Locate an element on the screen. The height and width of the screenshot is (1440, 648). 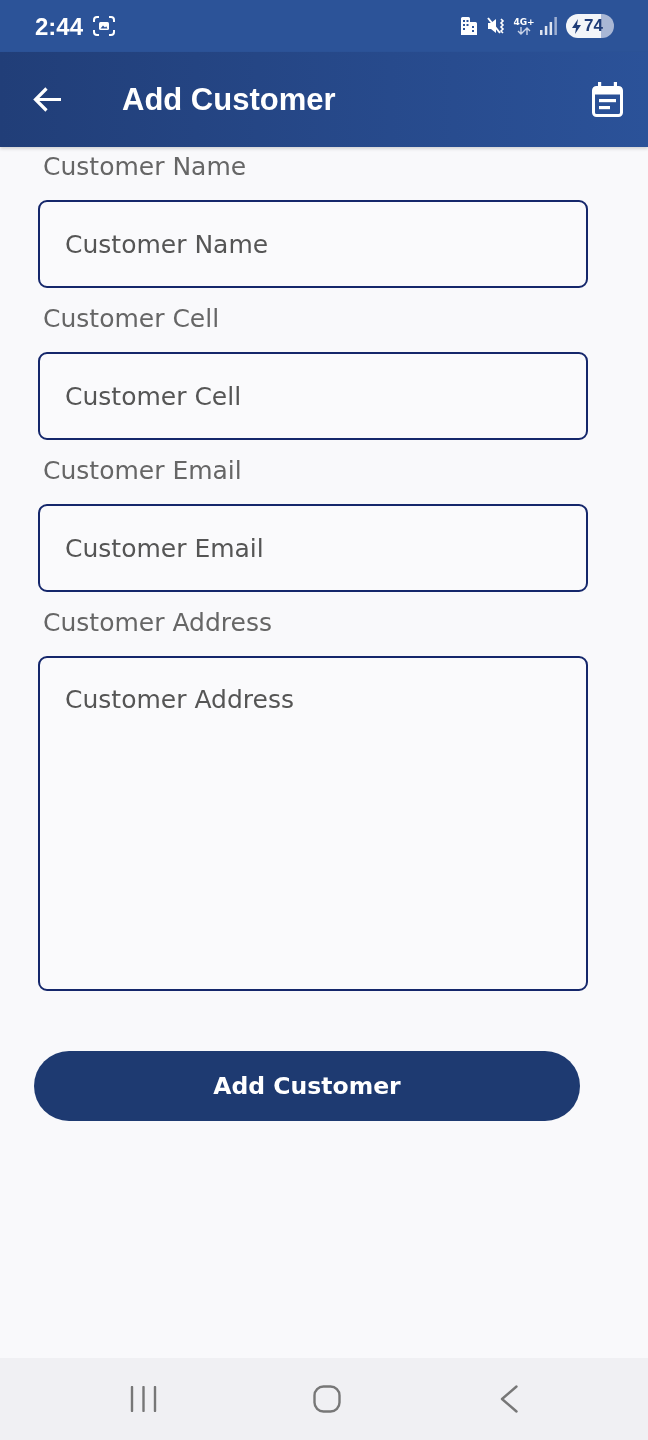
field-label: Customer Address is located at coordinates (157, 623).